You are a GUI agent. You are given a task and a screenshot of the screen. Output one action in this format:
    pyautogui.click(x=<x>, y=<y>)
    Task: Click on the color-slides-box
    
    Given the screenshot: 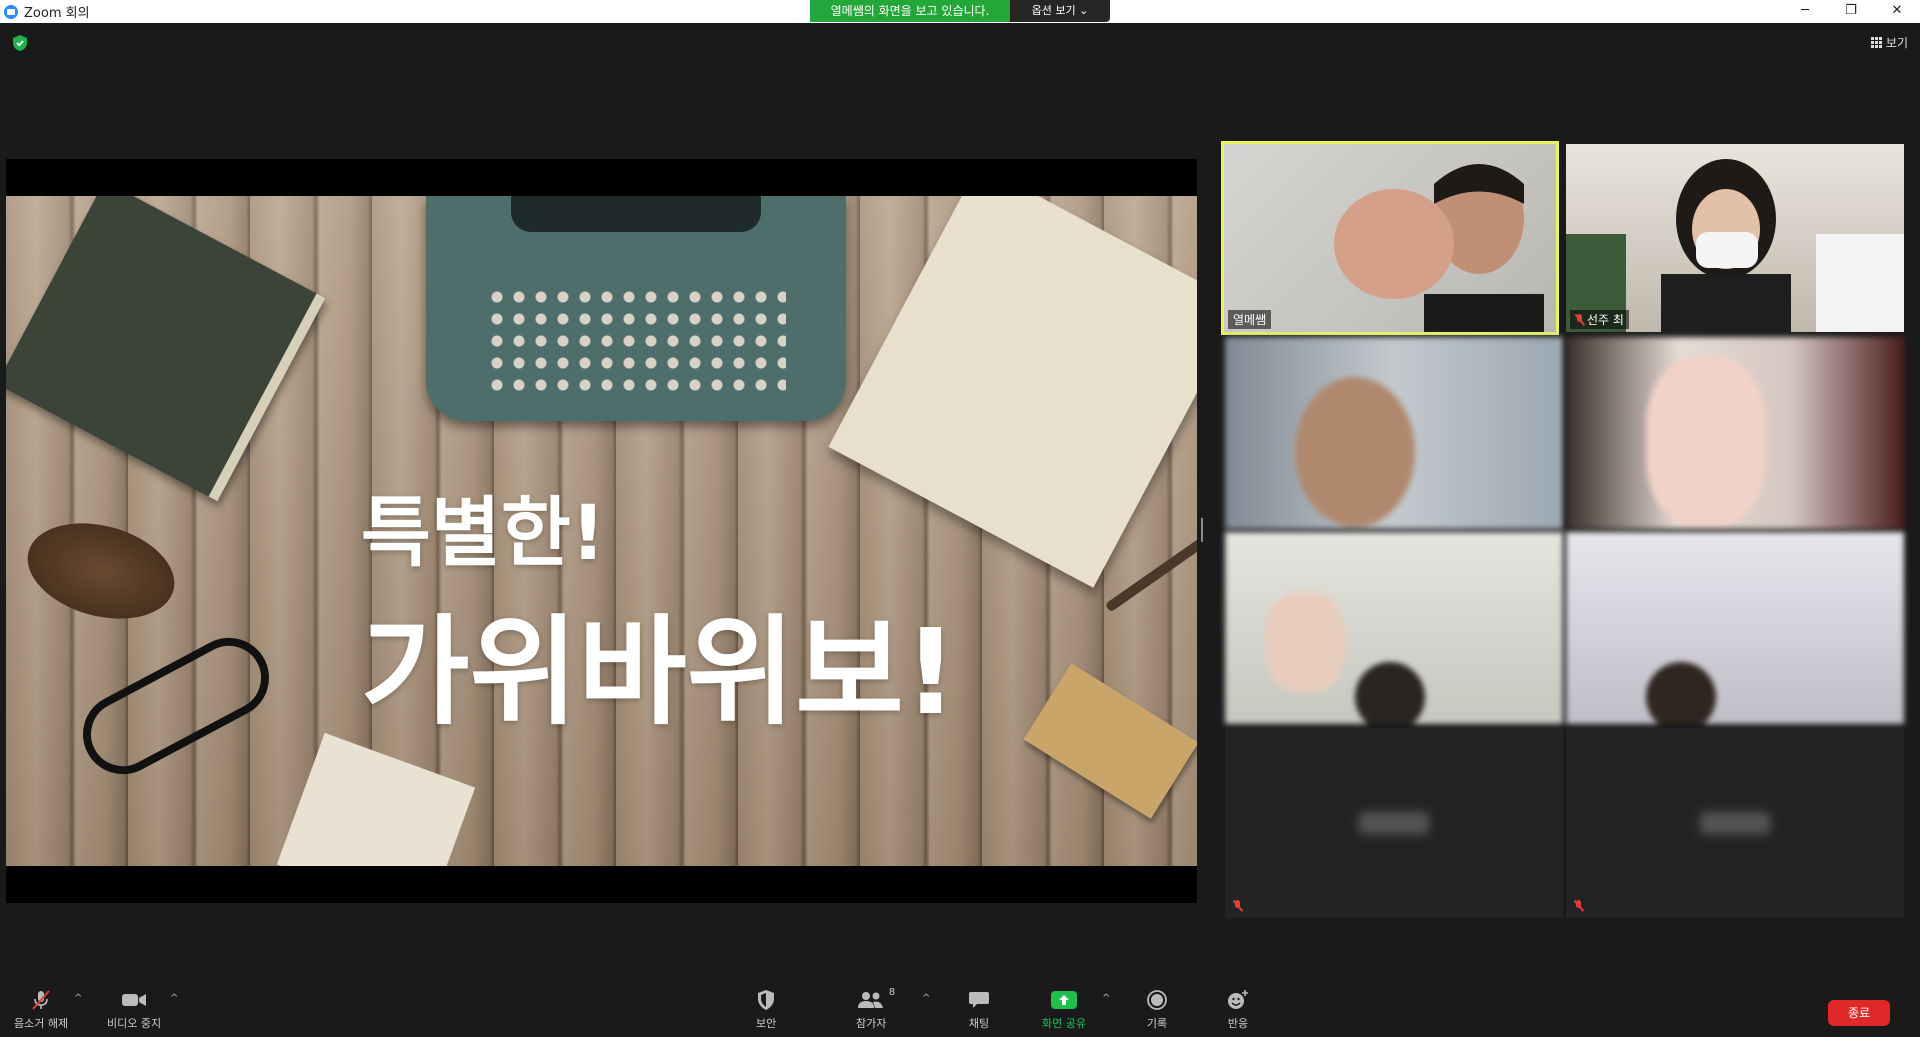 What is the action you would take?
    pyautogui.click(x=1110, y=741)
    